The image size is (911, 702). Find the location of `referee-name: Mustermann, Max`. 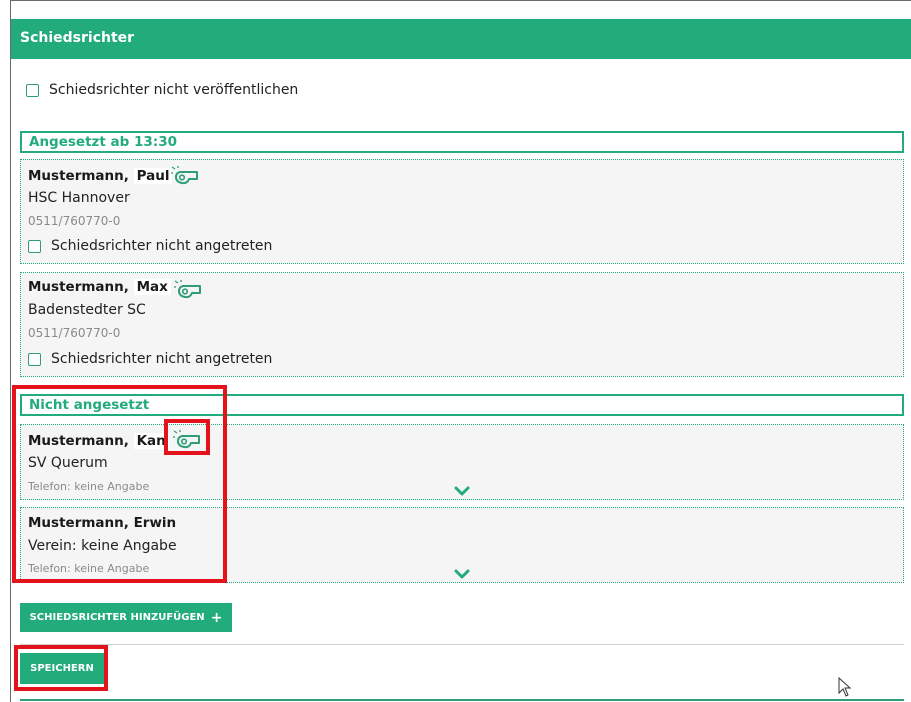

referee-name: Mustermann, Max is located at coordinates (99, 287).